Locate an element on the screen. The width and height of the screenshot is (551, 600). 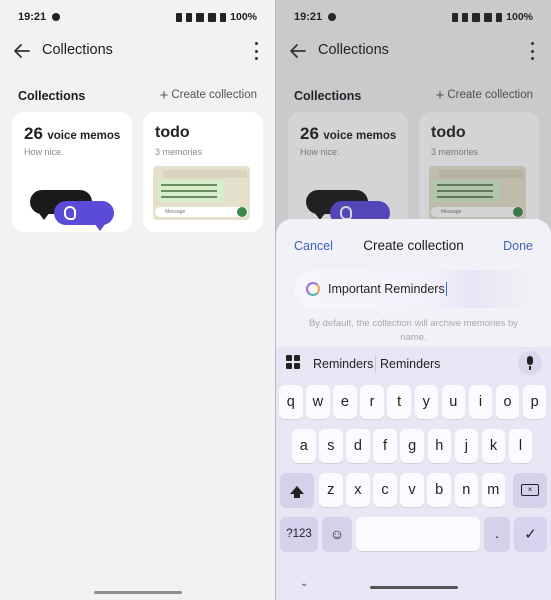
key-f: f is located at coordinates (385, 446).